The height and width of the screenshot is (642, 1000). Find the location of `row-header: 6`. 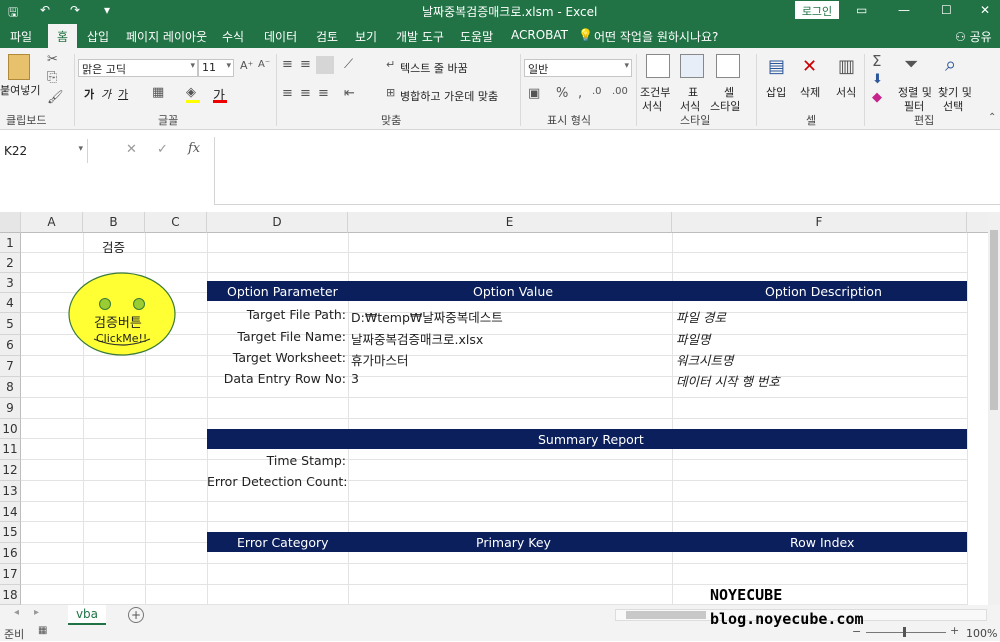

row-header: 6 is located at coordinates (10, 345).